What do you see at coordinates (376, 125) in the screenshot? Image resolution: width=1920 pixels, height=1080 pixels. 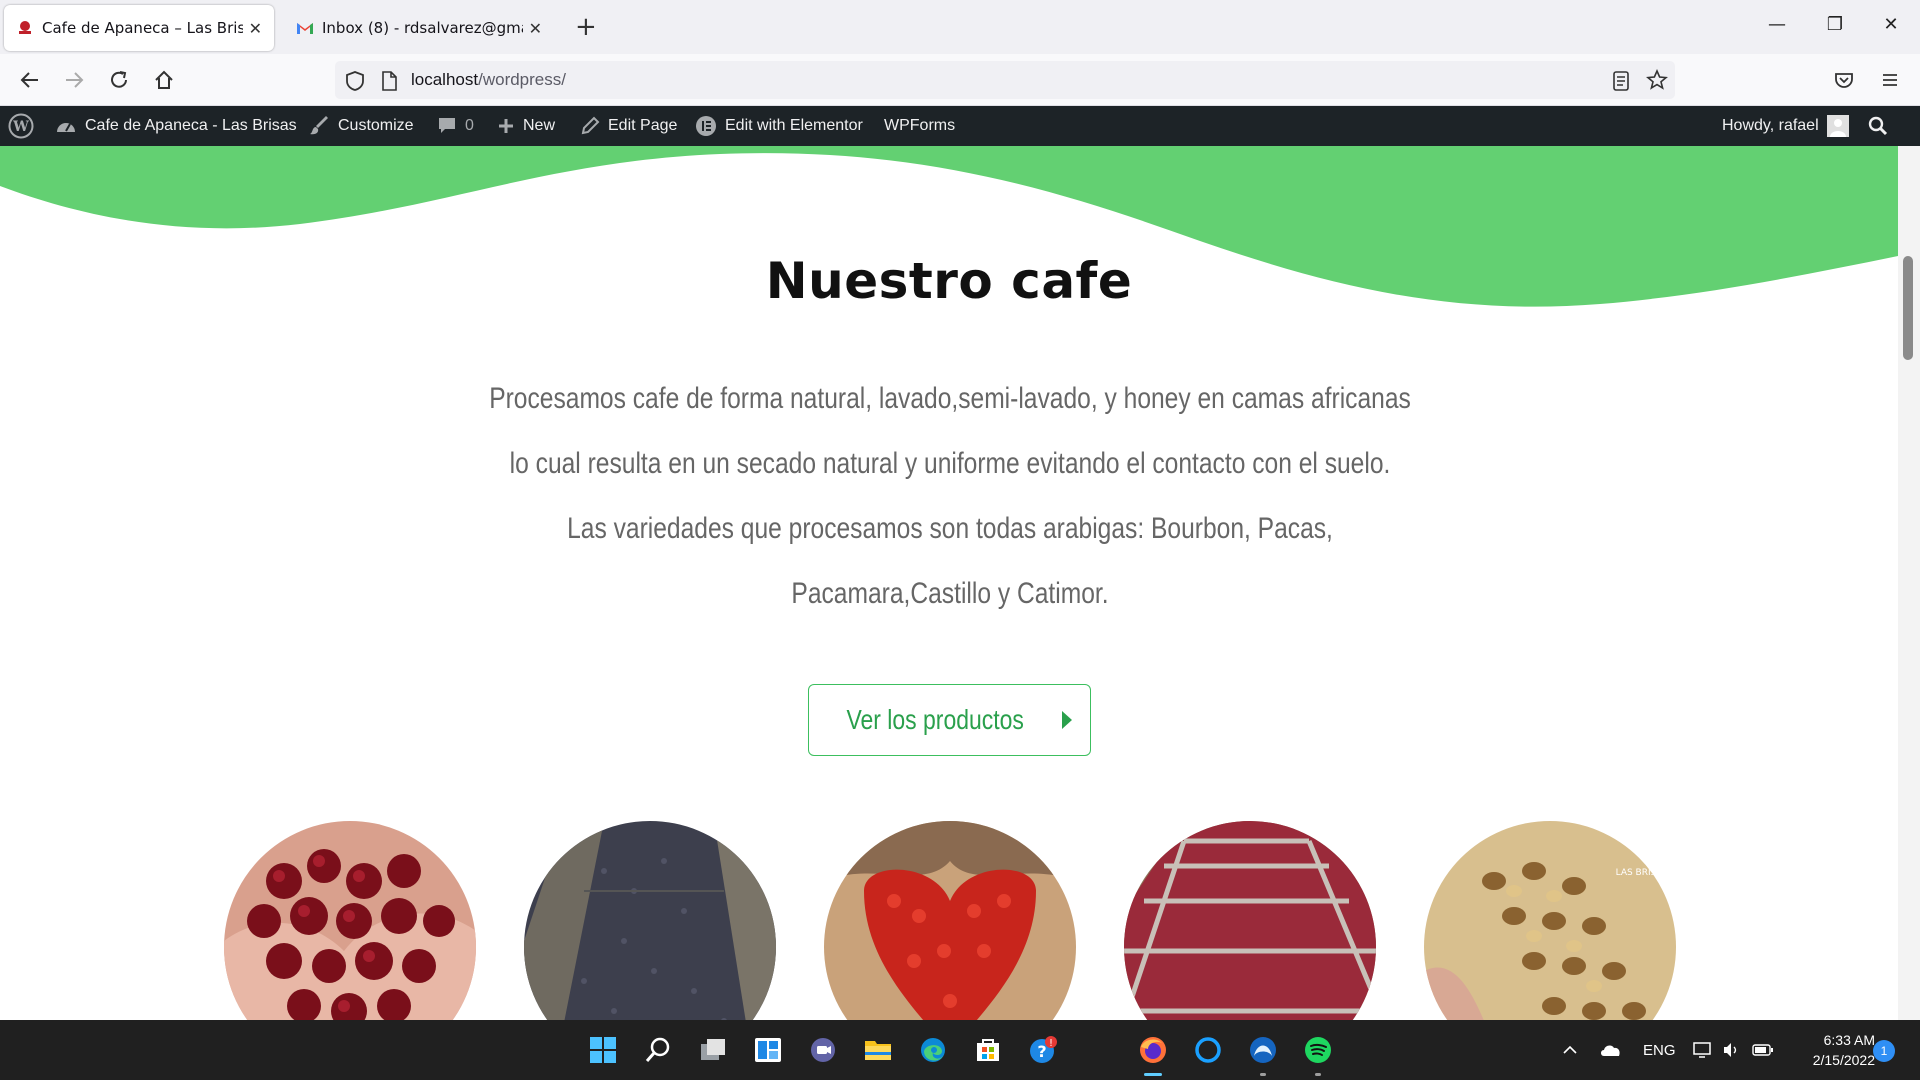 I see `customize-label: Customize` at bounding box center [376, 125].